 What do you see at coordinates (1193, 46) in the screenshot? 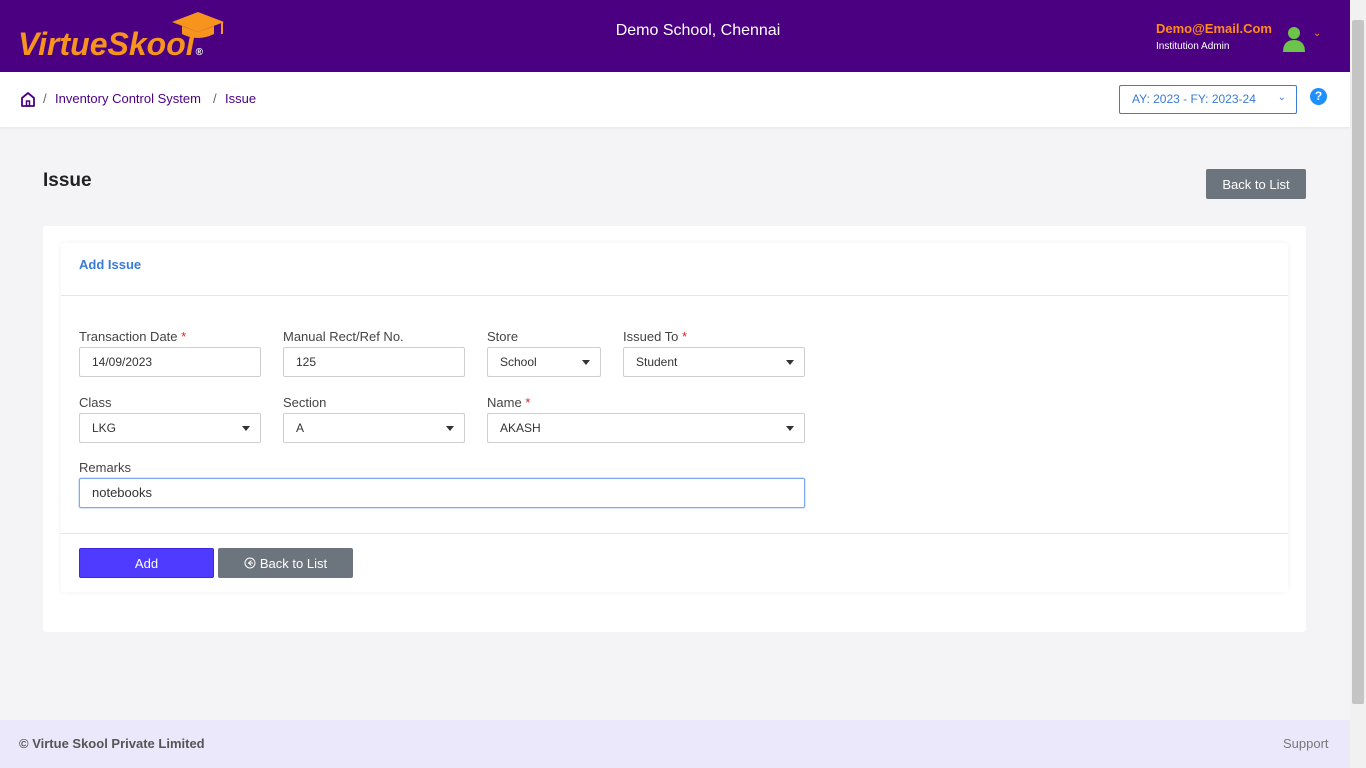
I see `user-role: Institution Admin` at bounding box center [1193, 46].